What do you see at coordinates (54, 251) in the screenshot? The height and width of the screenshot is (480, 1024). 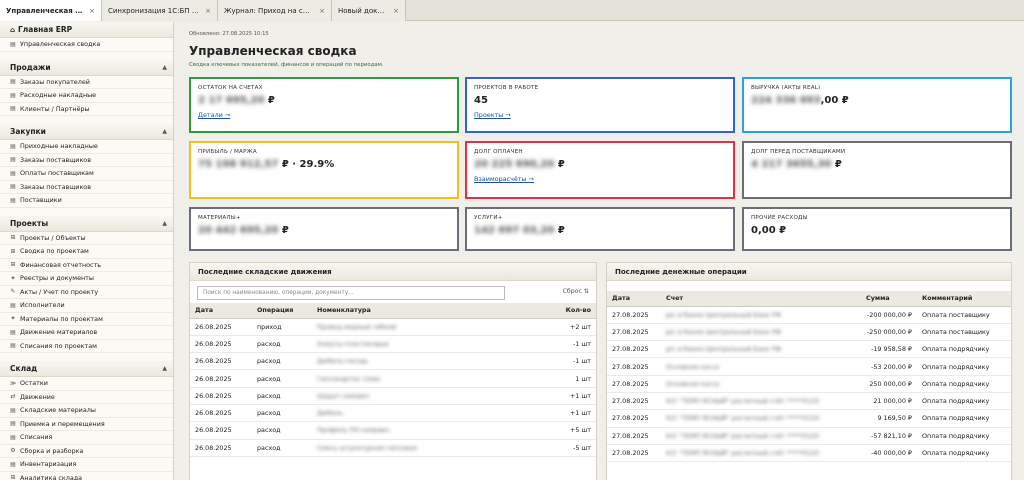 I see `sidebar-item-label: Сводка по проектам` at bounding box center [54, 251].